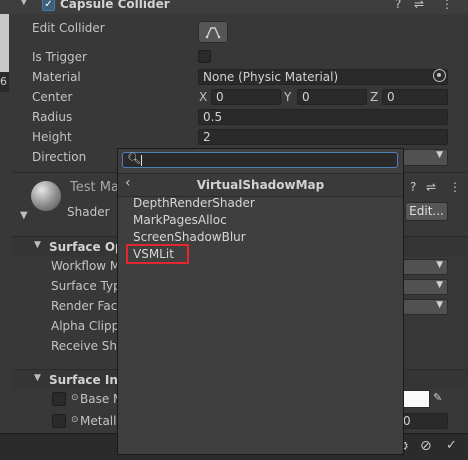 This screenshot has width=468, height=460. Describe the element at coordinates (455, 187) in the screenshot. I see `material-kebab-icon: ⋮` at that location.